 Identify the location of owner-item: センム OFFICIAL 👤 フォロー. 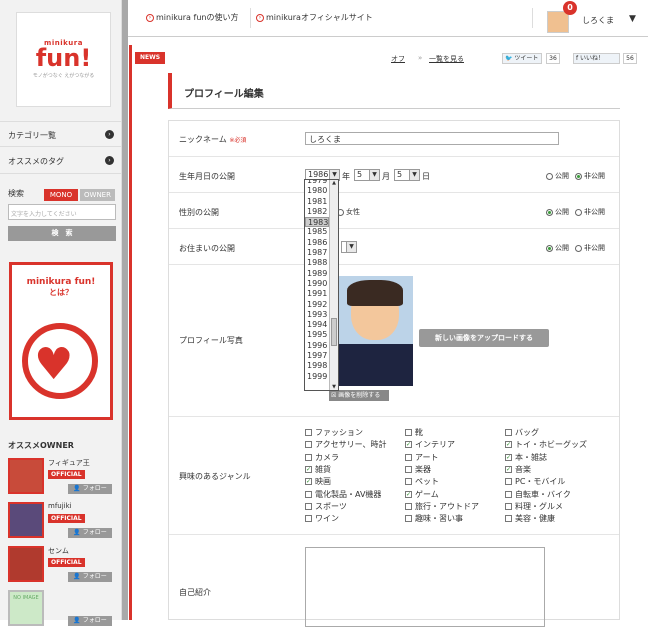
(62, 566).